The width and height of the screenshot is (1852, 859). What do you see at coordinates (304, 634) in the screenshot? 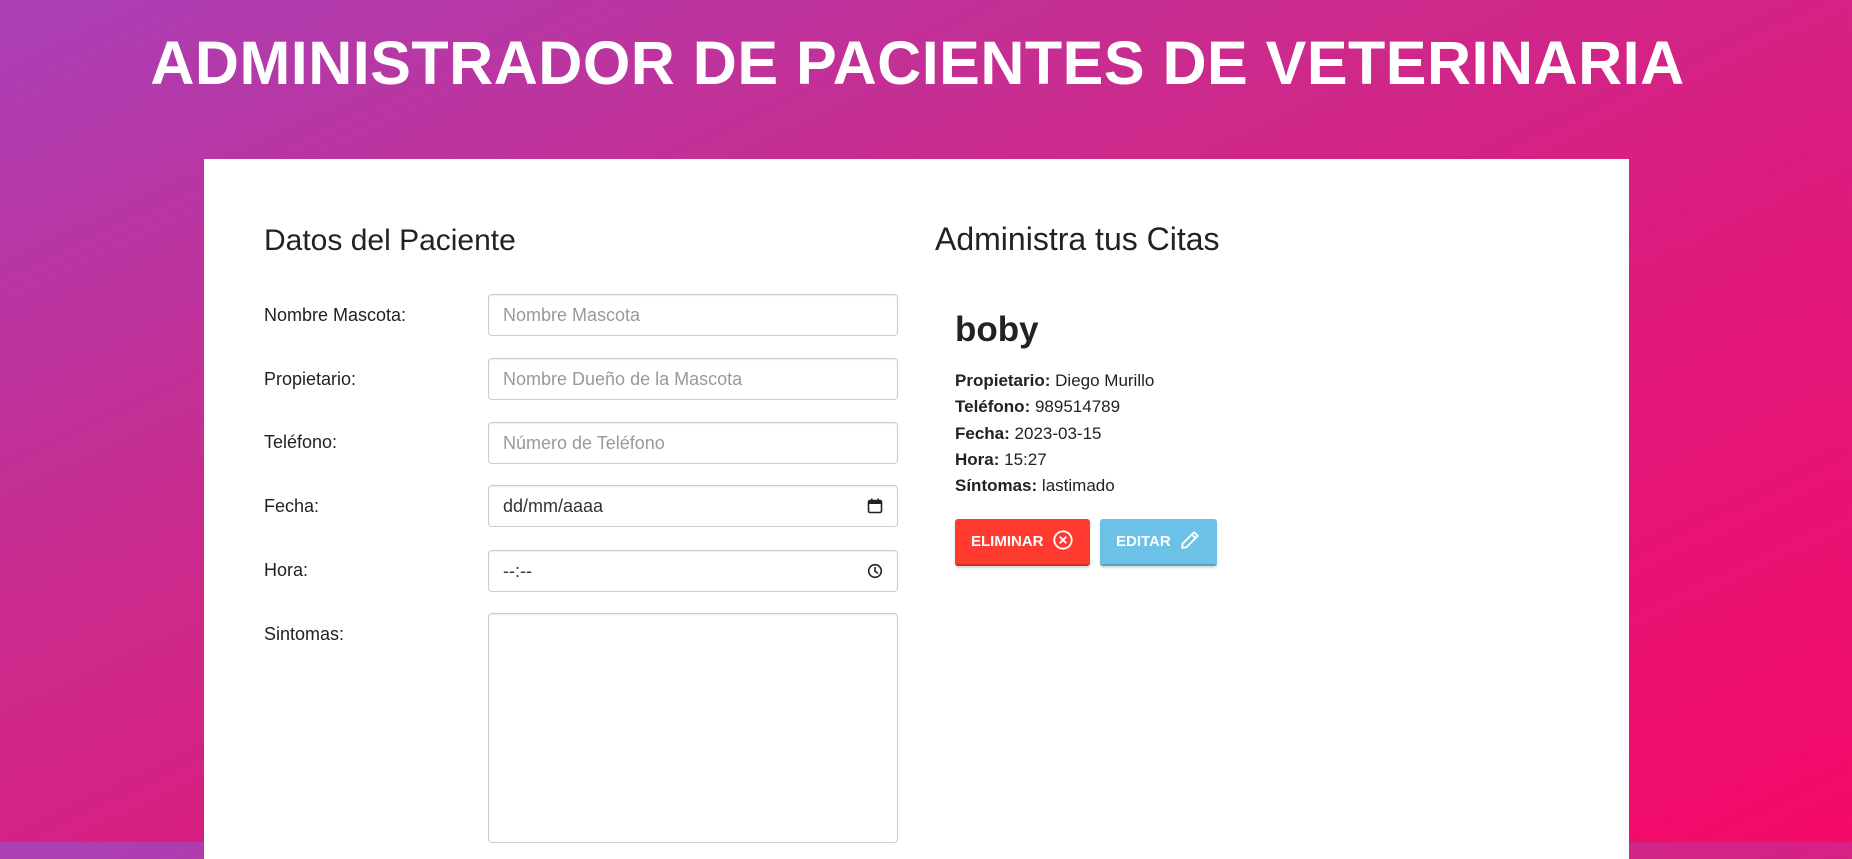
I see `symptoms-label: Sintomas:` at bounding box center [304, 634].